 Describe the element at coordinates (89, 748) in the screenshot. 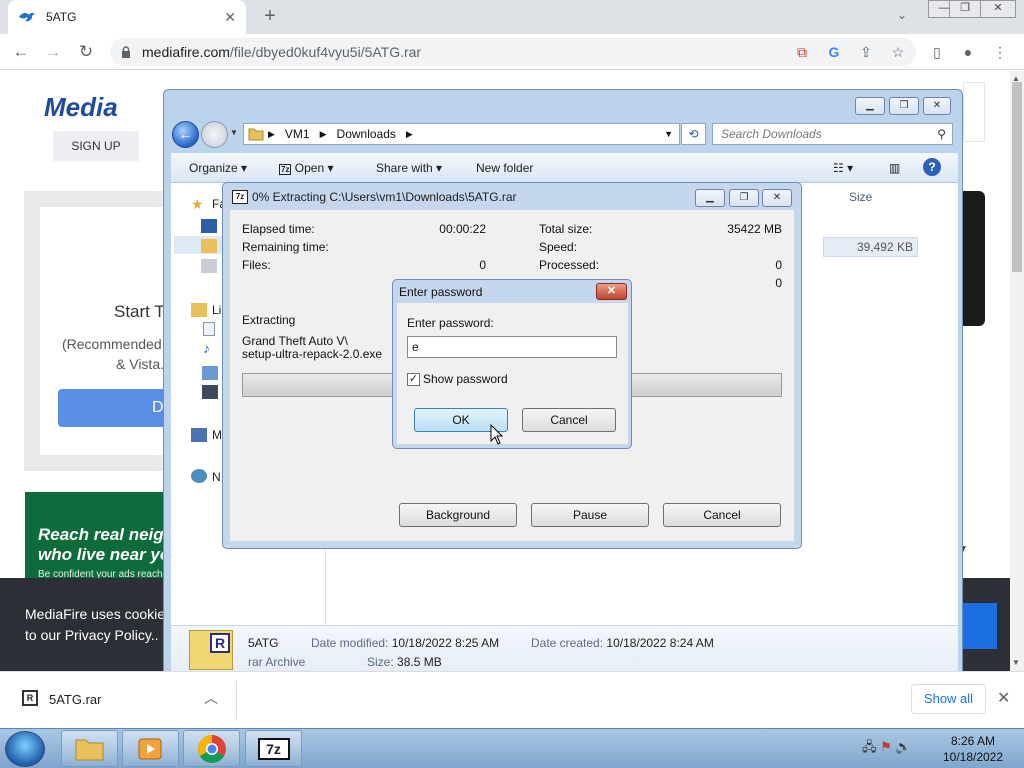

I see `taskbar-explorer-button` at that location.